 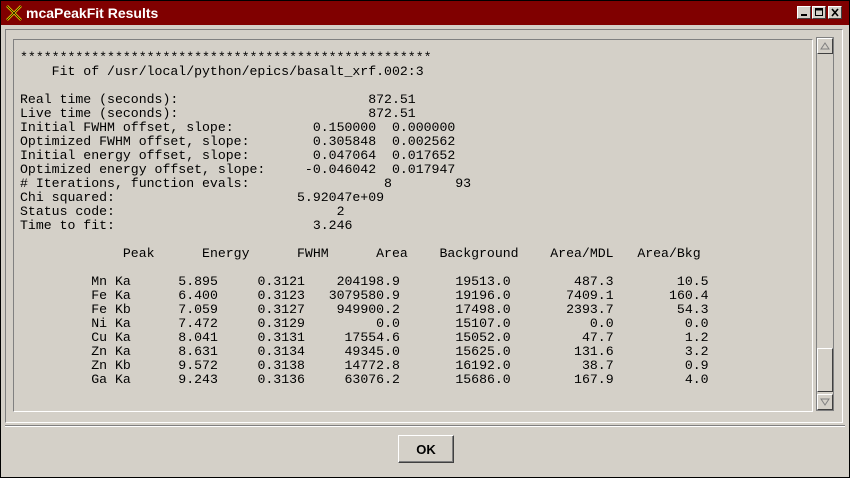 I want to click on minimize-button, so click(x=804, y=12).